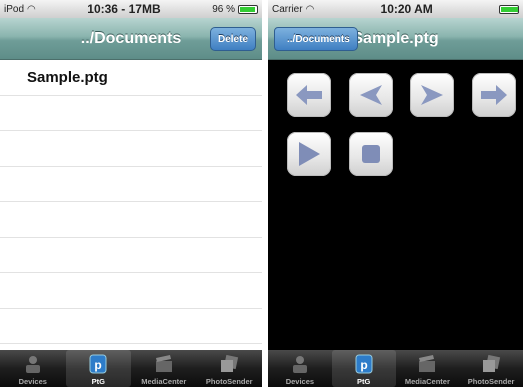  I want to click on nav-title: Sample.ptg, so click(395, 38).